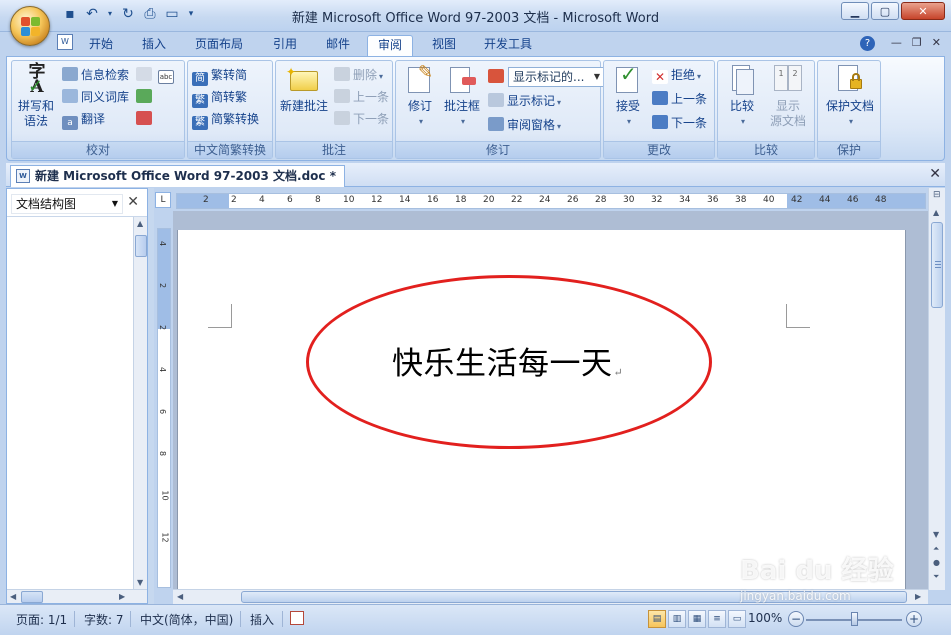  I want to click on nav-horizontal-scrollbar: ◀ ▶, so click(77, 596).